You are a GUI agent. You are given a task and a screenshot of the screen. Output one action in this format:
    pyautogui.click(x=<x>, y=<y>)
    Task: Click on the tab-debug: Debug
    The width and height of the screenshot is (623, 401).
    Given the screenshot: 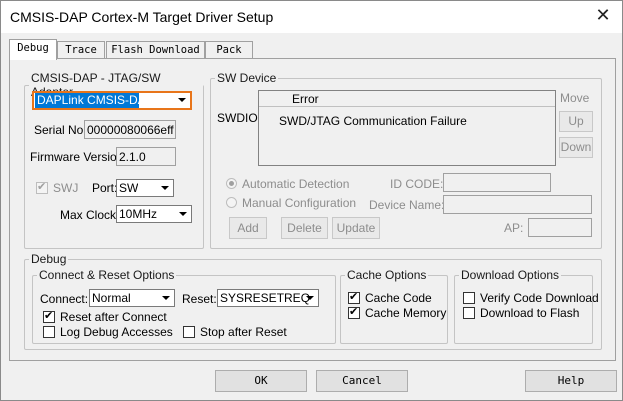 What is the action you would take?
    pyautogui.click(x=33, y=49)
    